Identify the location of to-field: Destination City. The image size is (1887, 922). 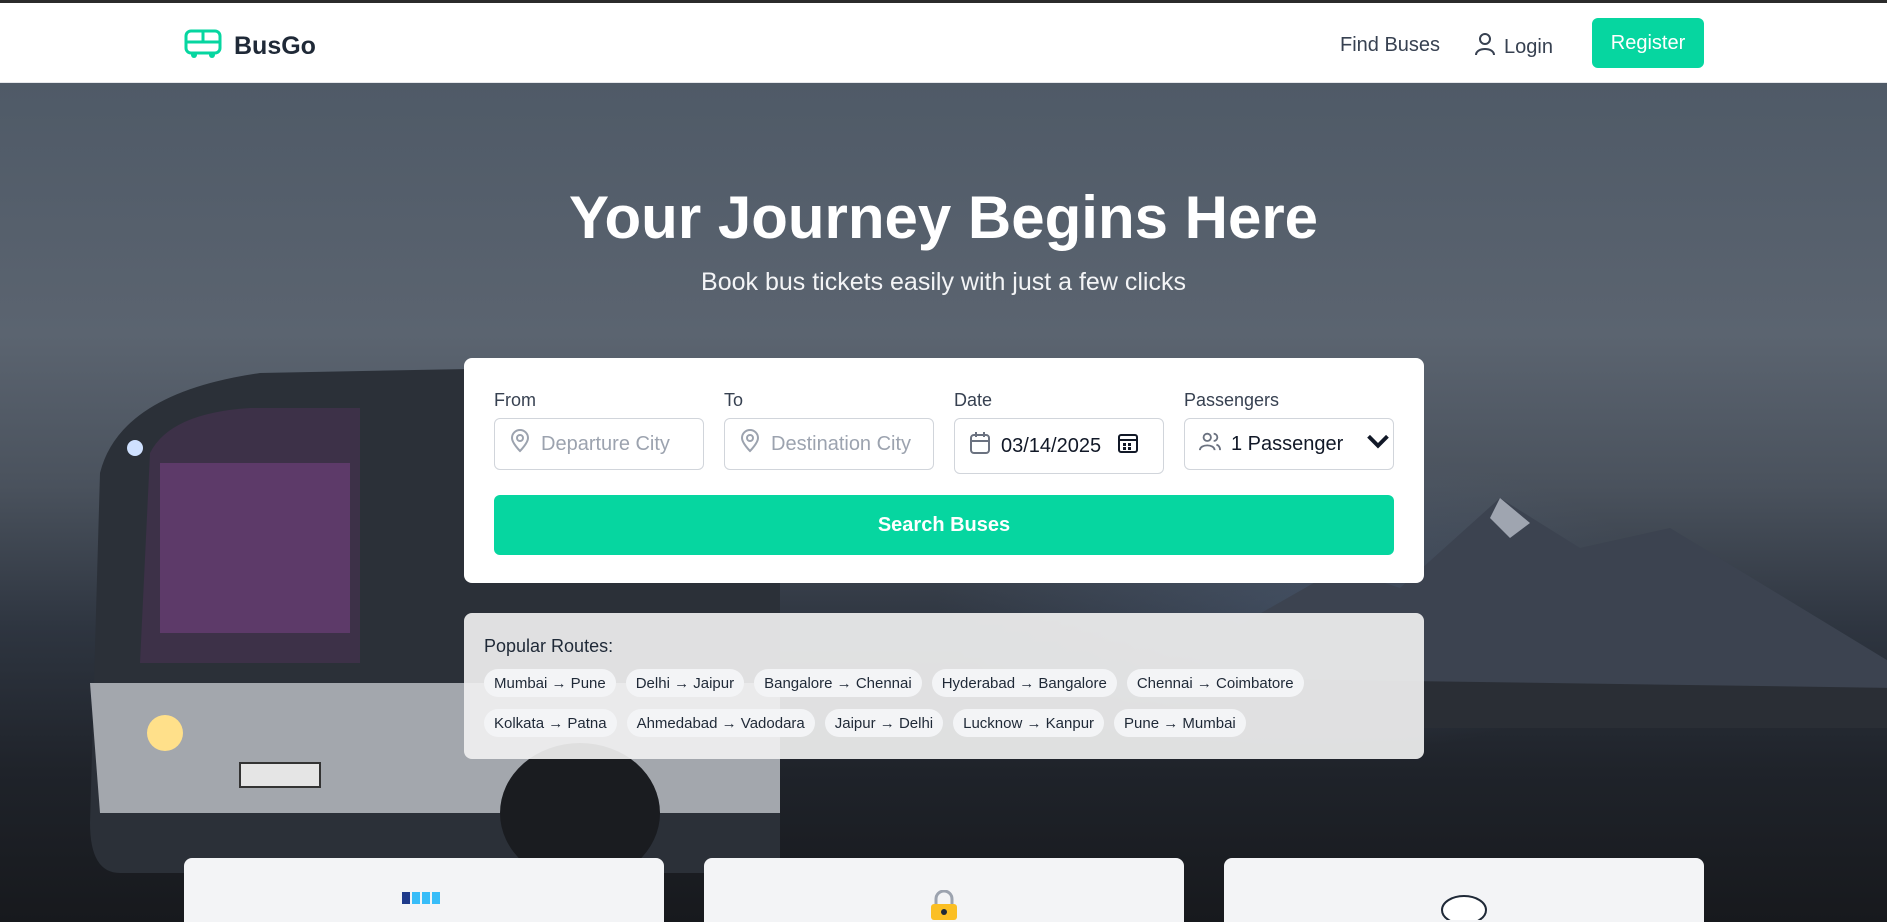
(829, 444).